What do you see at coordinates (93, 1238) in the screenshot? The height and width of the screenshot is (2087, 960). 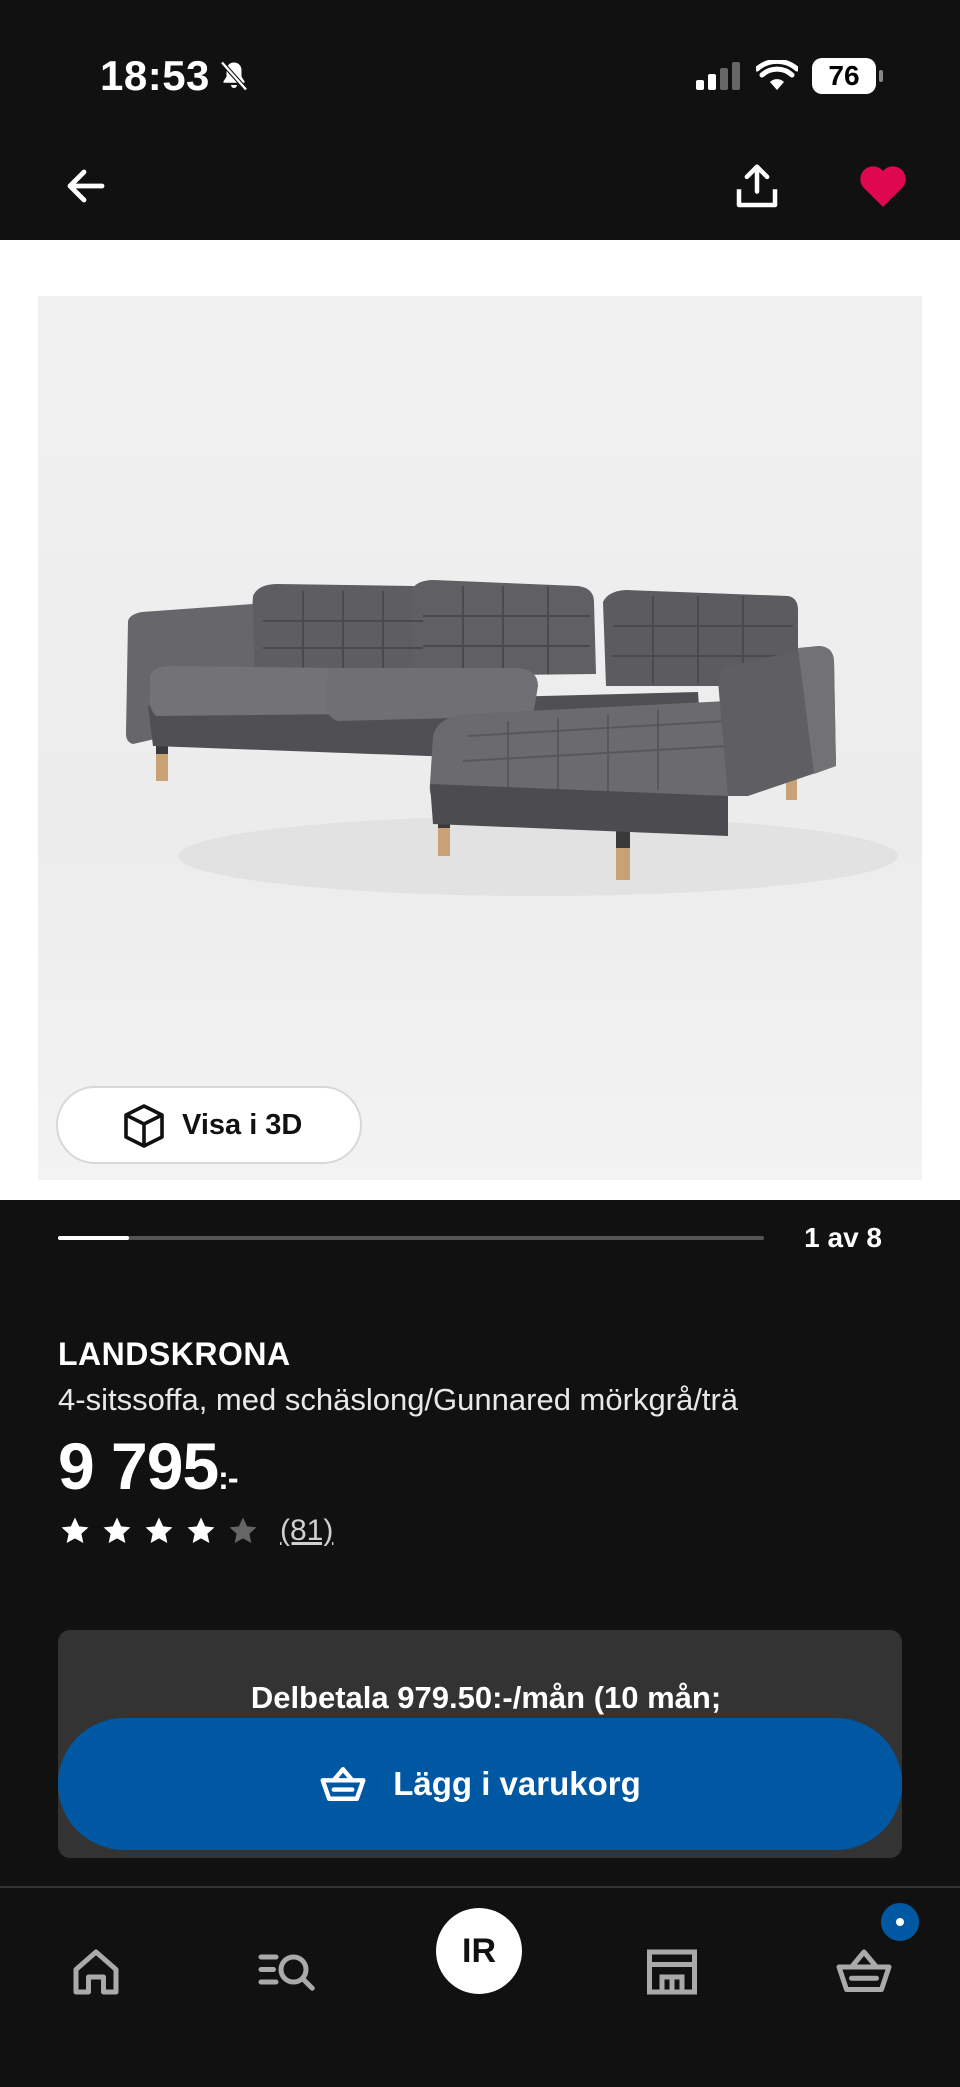 I see `gallery-progress-fill` at bounding box center [93, 1238].